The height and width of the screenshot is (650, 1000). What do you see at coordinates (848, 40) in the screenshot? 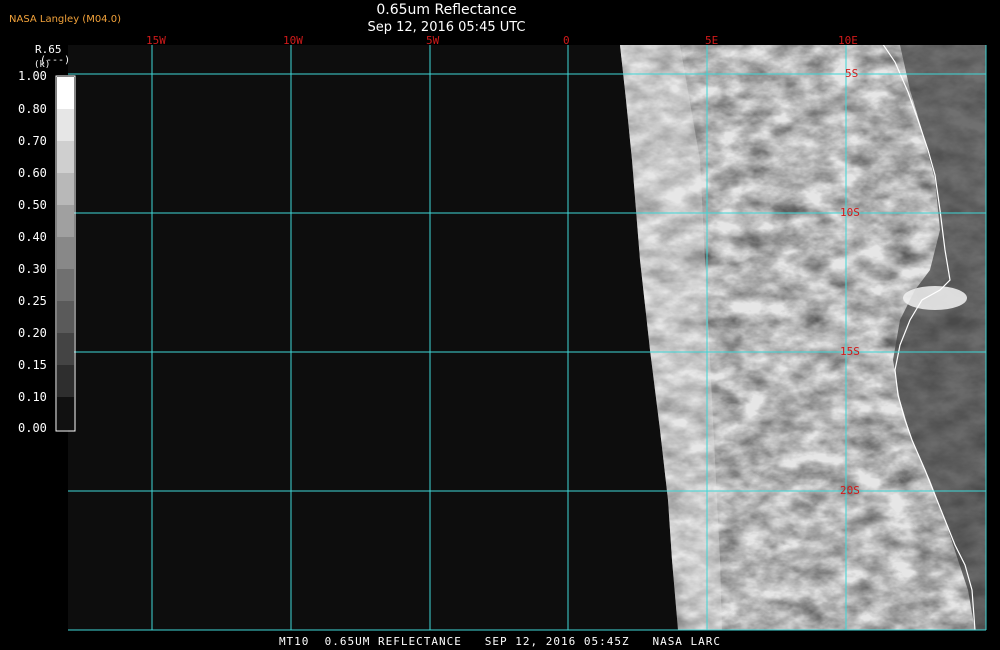
I see `lon-label-10e: 10E` at bounding box center [848, 40].